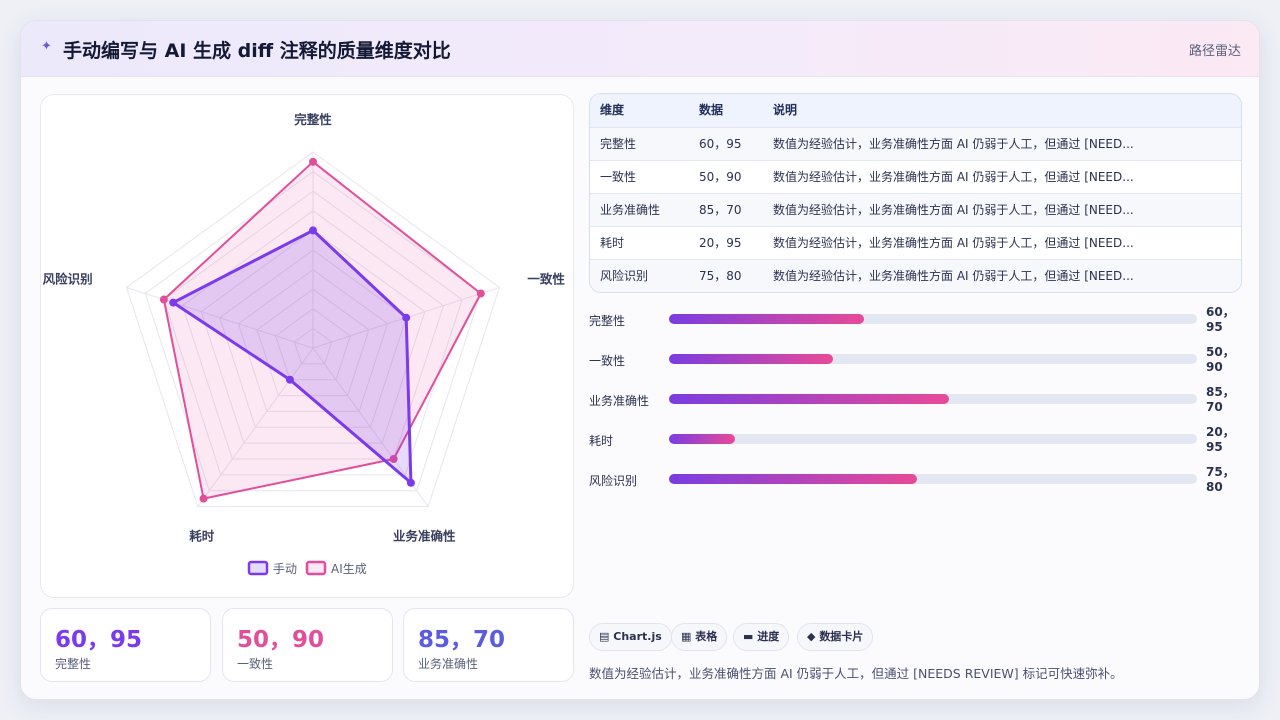  Describe the element at coordinates (612, 243) in the screenshot. I see `table-cell: 耗时` at that location.